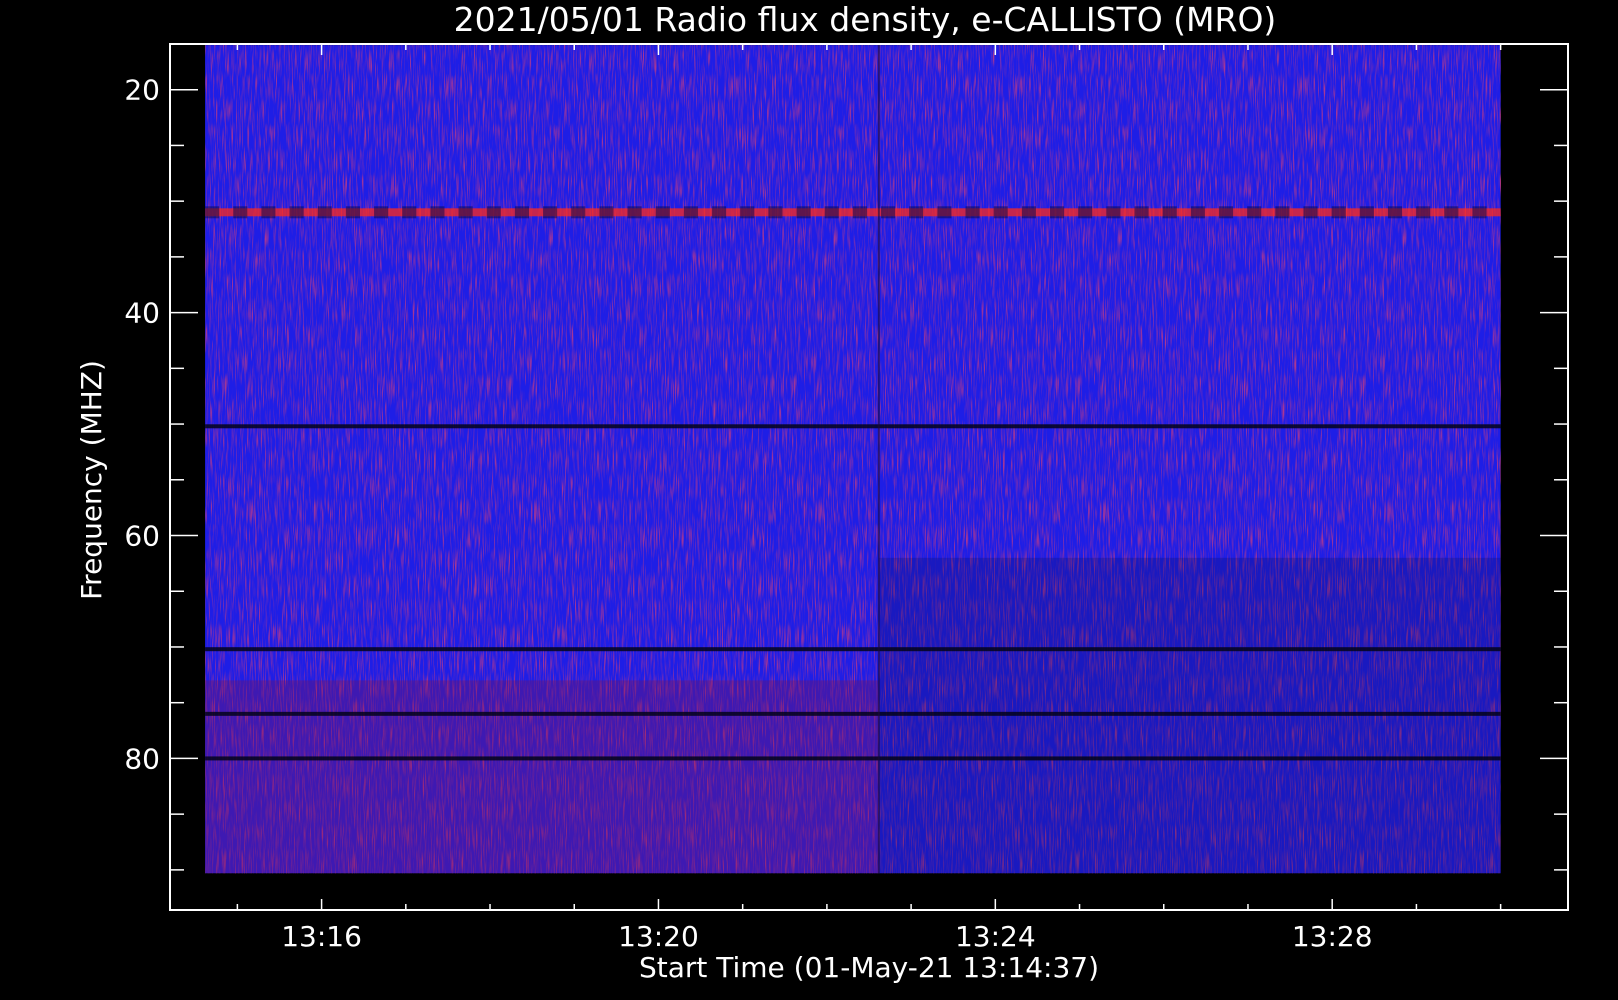  I want to click on low-band-tint, so click(542, 777).